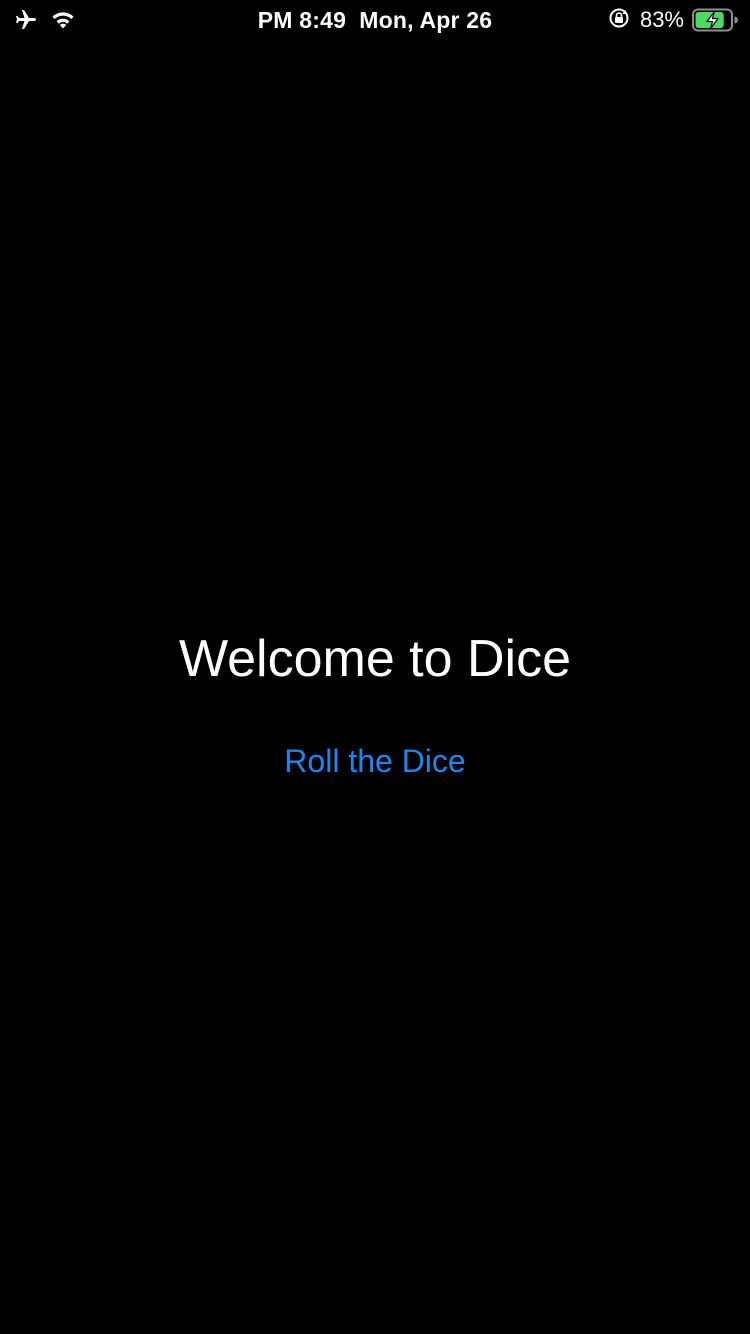 This screenshot has height=1334, width=750. Describe the element at coordinates (46, 20) in the screenshot. I see `status-left-group` at that location.